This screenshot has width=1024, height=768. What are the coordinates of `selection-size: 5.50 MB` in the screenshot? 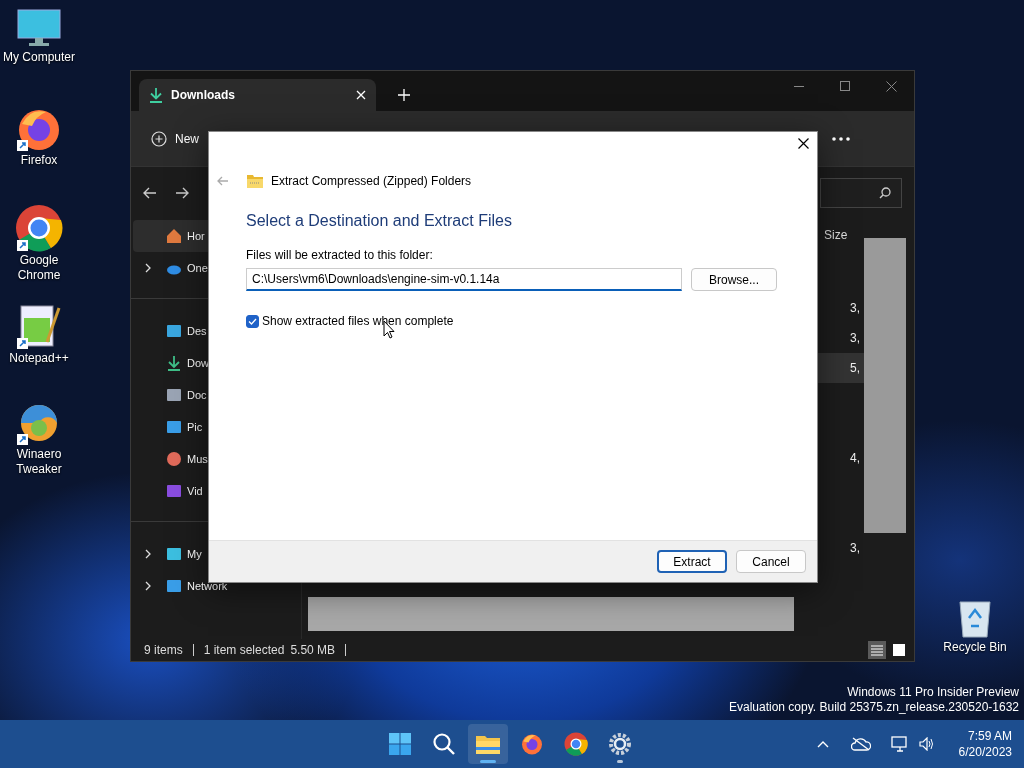 It's located at (313, 650).